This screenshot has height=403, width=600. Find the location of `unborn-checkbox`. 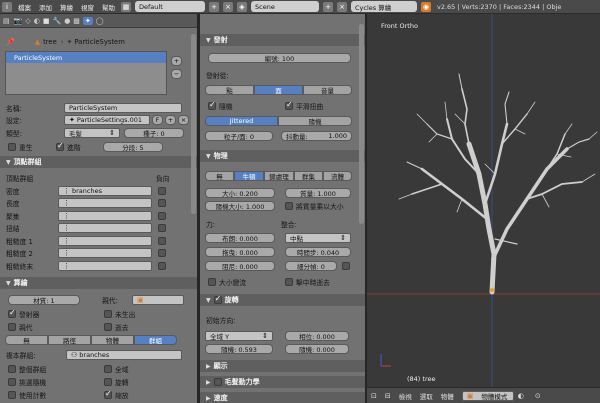

unborn-checkbox is located at coordinates (108, 313).